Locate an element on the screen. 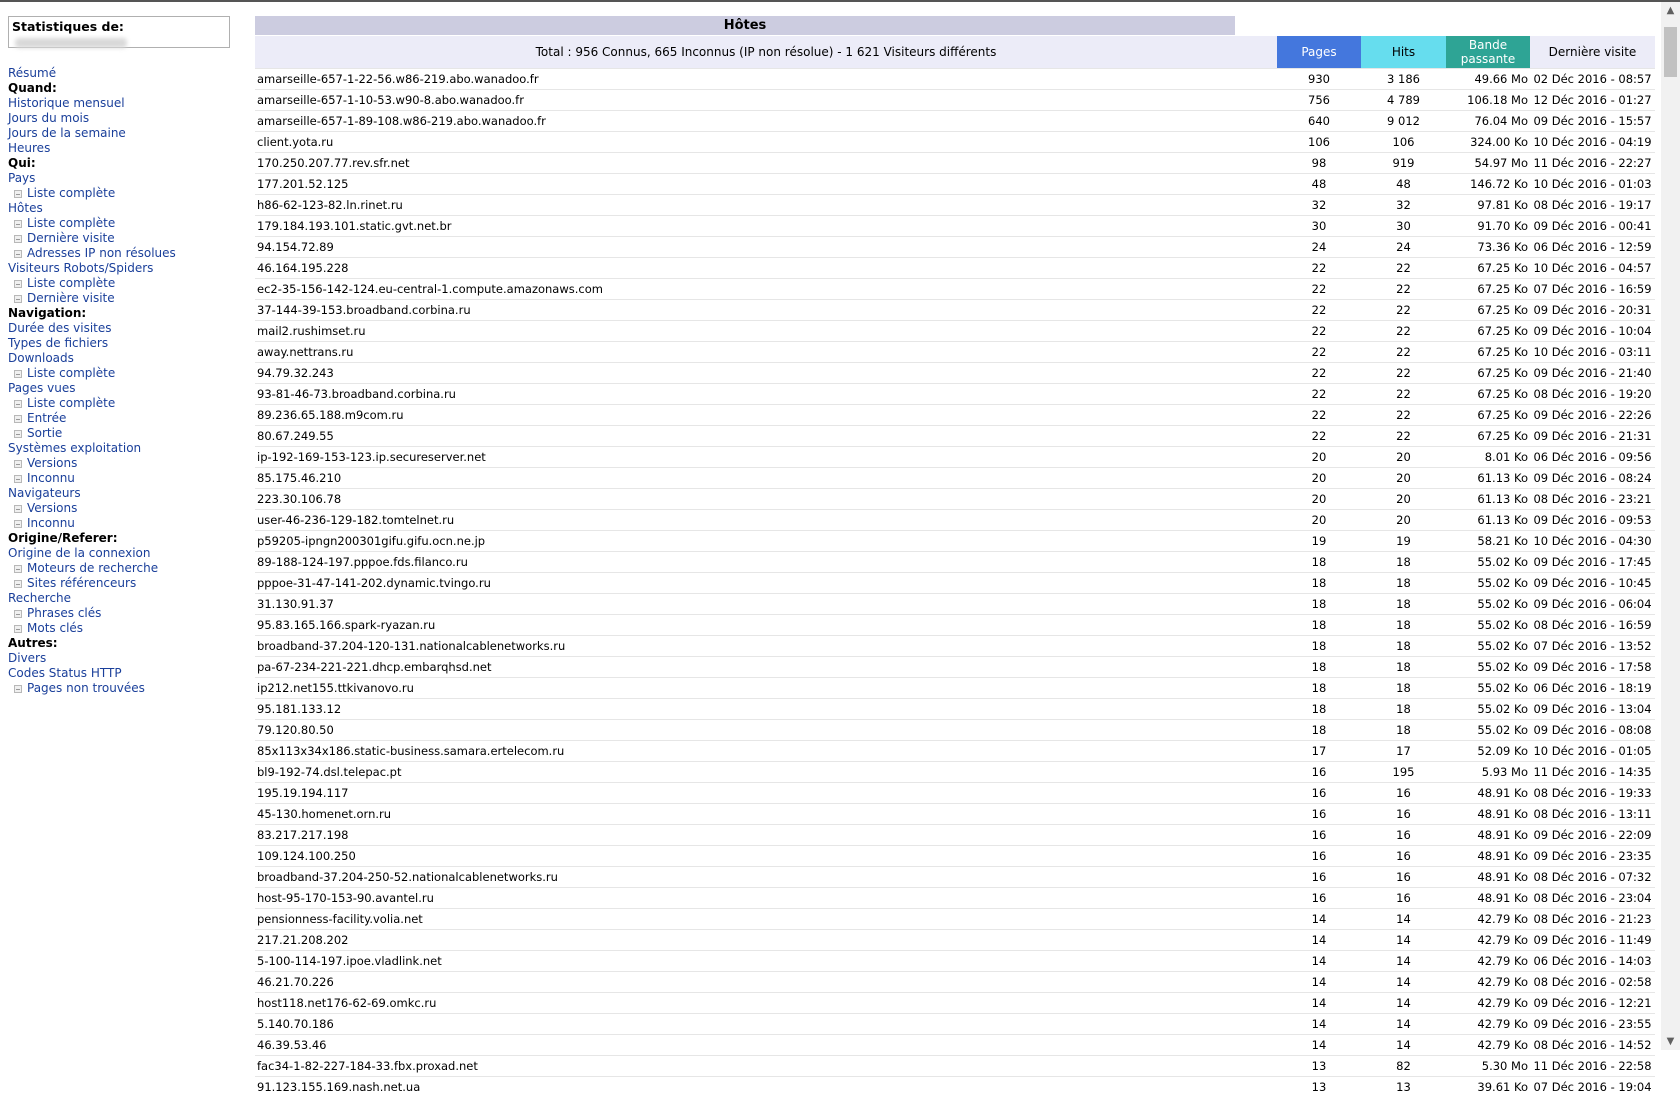 This screenshot has height=1097, width=1680. menu-link: Recherche is located at coordinates (120, 598).